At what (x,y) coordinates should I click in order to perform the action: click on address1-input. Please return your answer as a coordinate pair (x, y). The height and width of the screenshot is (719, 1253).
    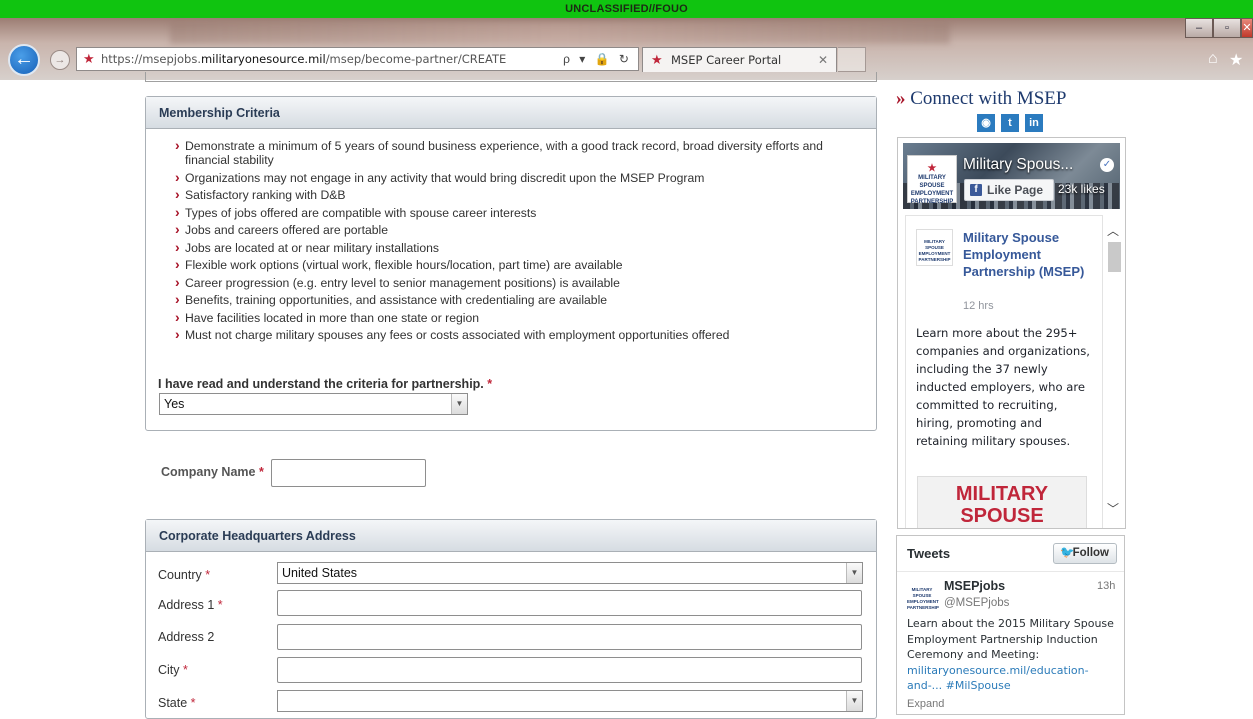
    Looking at the image, I should click on (569, 603).